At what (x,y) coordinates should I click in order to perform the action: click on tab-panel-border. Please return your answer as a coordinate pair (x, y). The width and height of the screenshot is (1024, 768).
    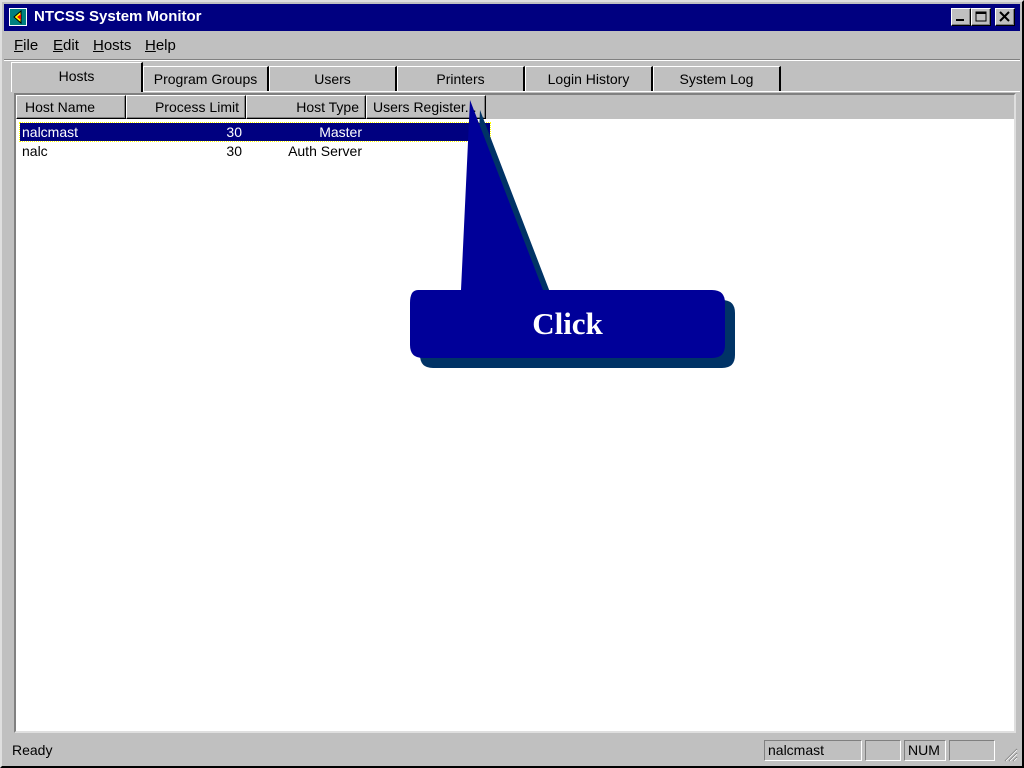
    Looking at the image, I should click on (515, 91).